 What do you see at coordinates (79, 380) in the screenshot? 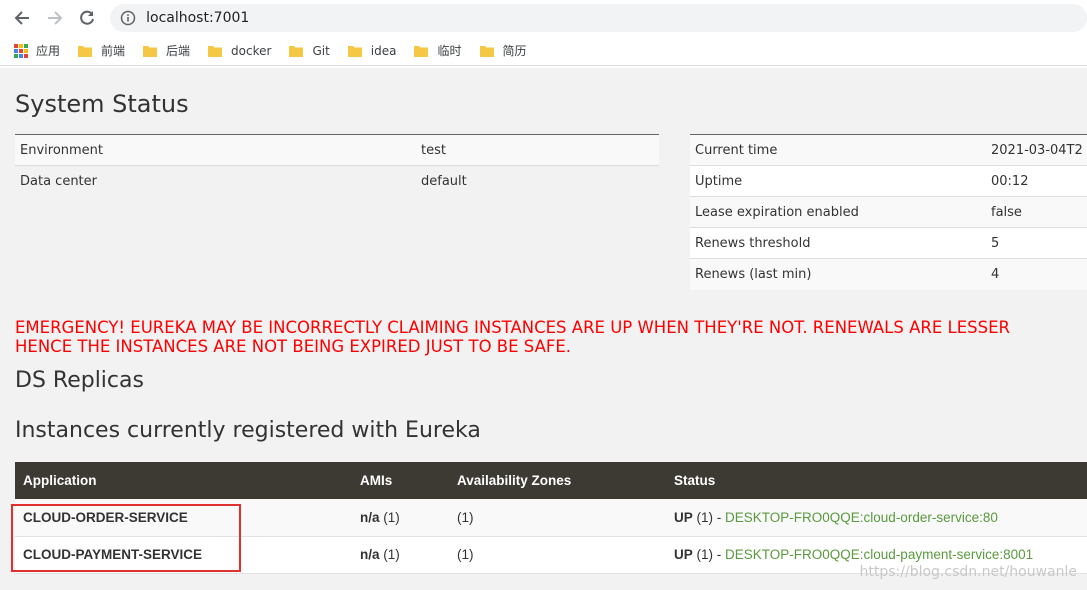
I see `replicas-title: DS Replicas` at bounding box center [79, 380].